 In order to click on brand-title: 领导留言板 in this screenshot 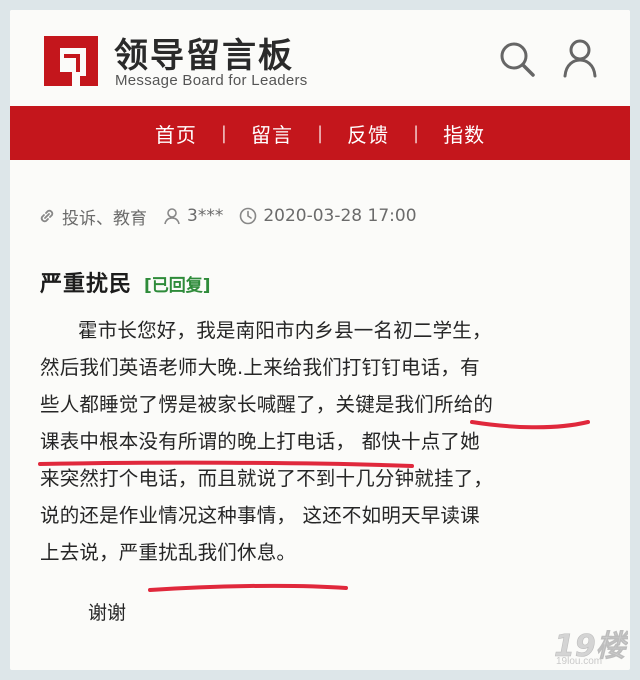, I will do `click(204, 56)`.